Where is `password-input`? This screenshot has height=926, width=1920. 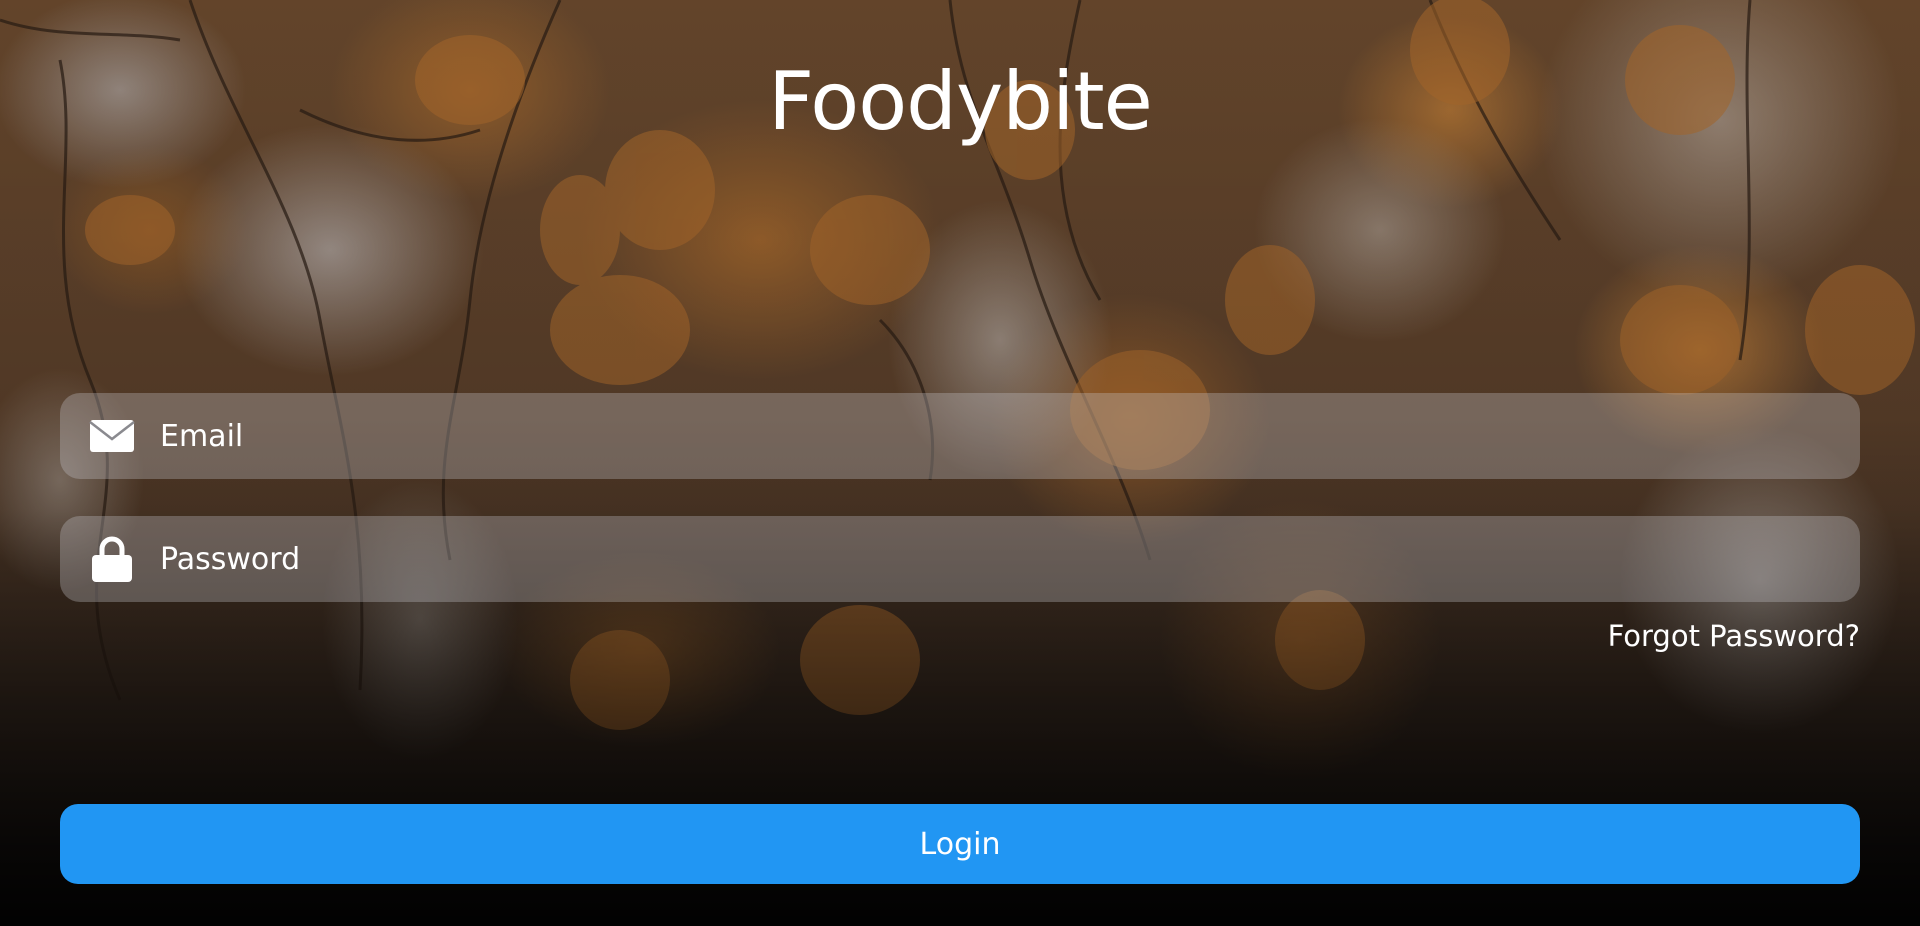 password-input is located at coordinates (1009, 559).